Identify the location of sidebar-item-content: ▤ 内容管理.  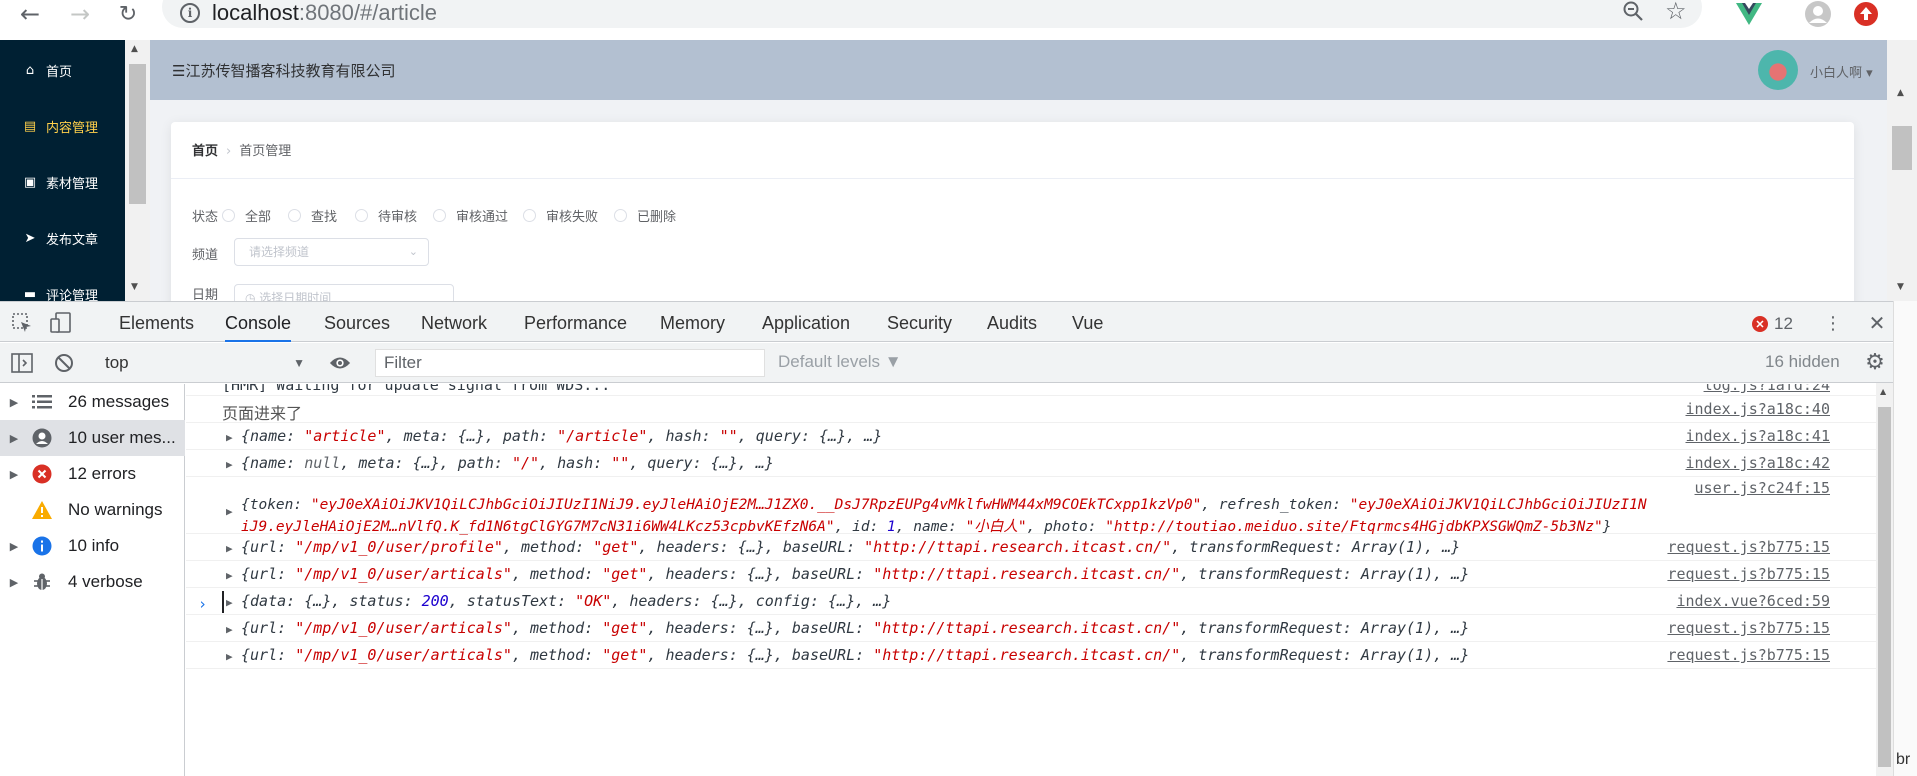
(62, 126).